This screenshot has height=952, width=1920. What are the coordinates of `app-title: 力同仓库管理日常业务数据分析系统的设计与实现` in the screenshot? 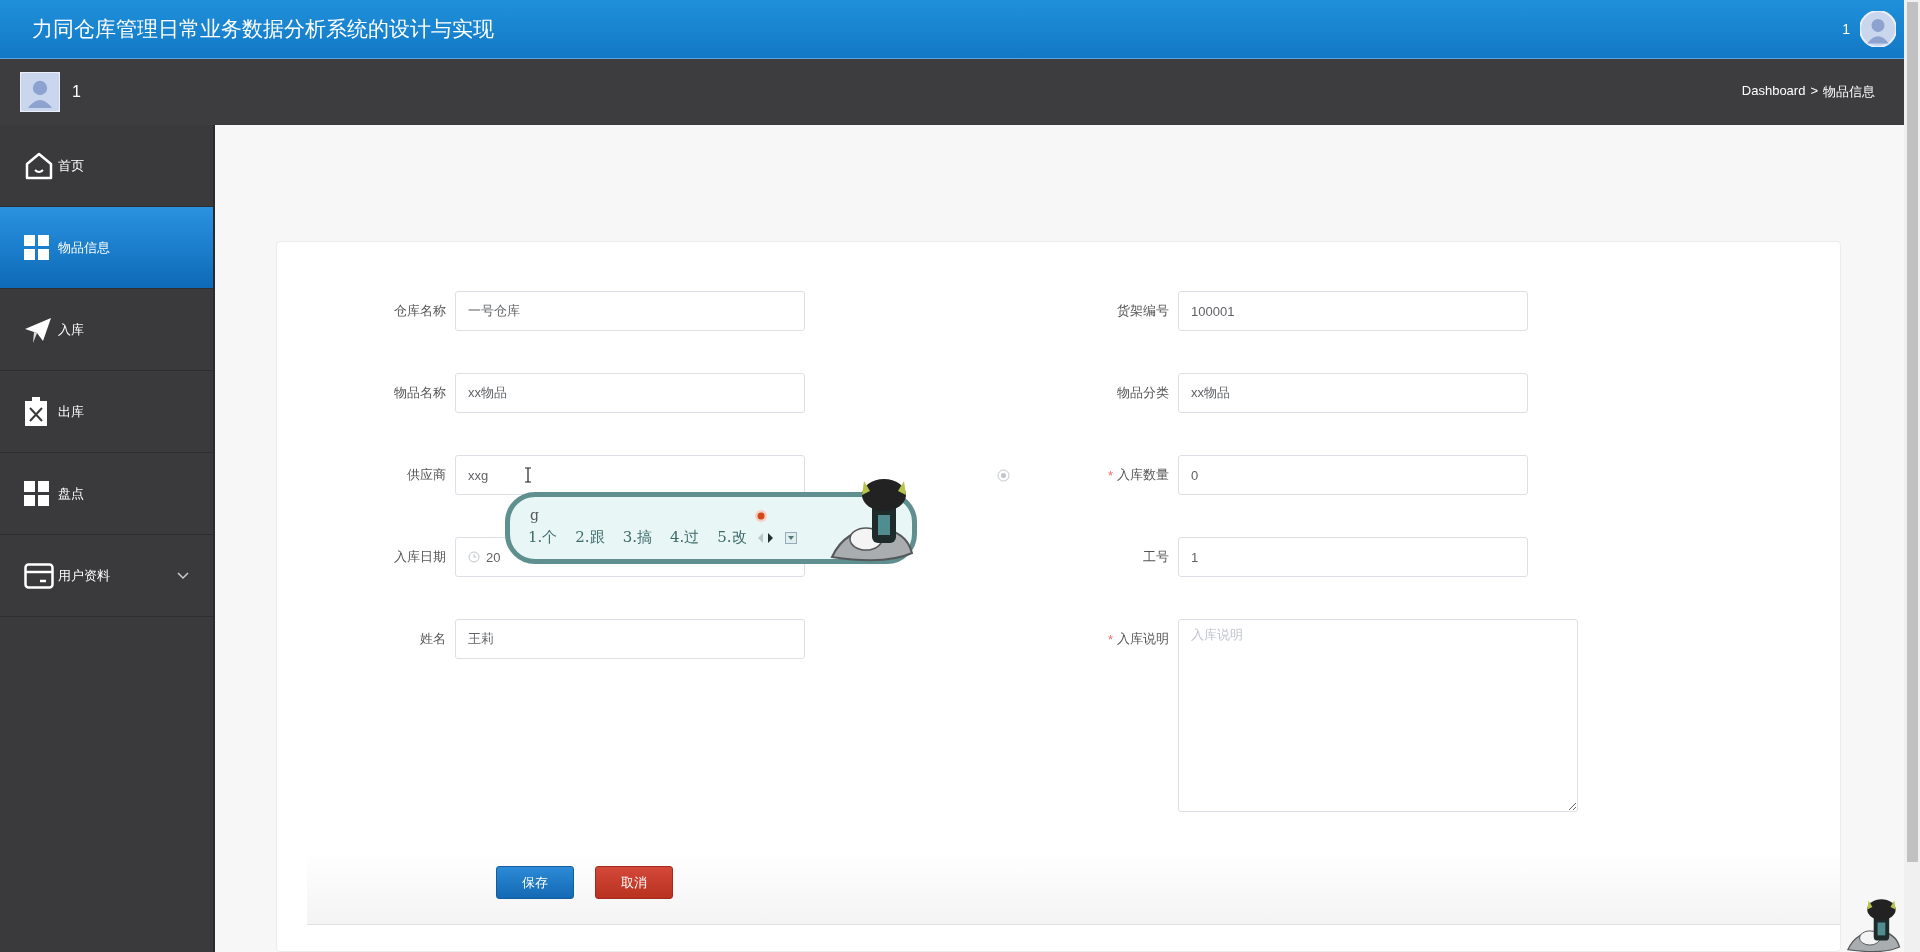 It's located at (263, 29).